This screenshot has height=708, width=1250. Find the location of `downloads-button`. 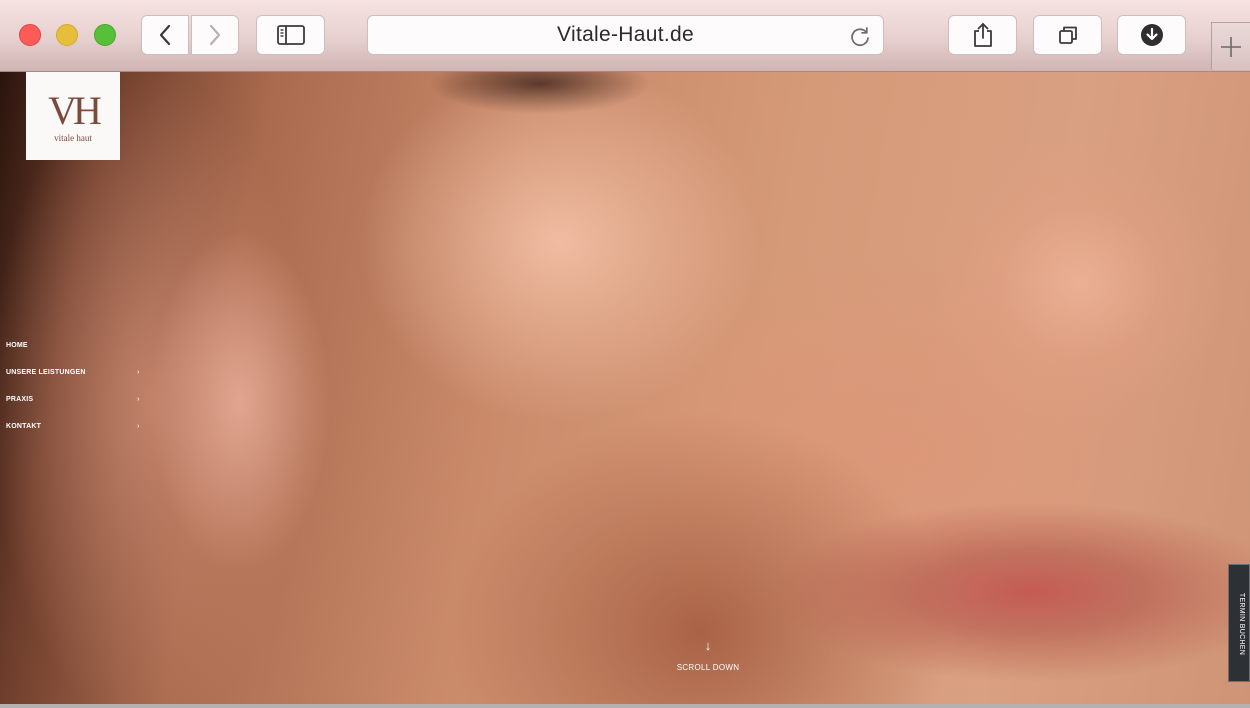

downloads-button is located at coordinates (1151, 35).